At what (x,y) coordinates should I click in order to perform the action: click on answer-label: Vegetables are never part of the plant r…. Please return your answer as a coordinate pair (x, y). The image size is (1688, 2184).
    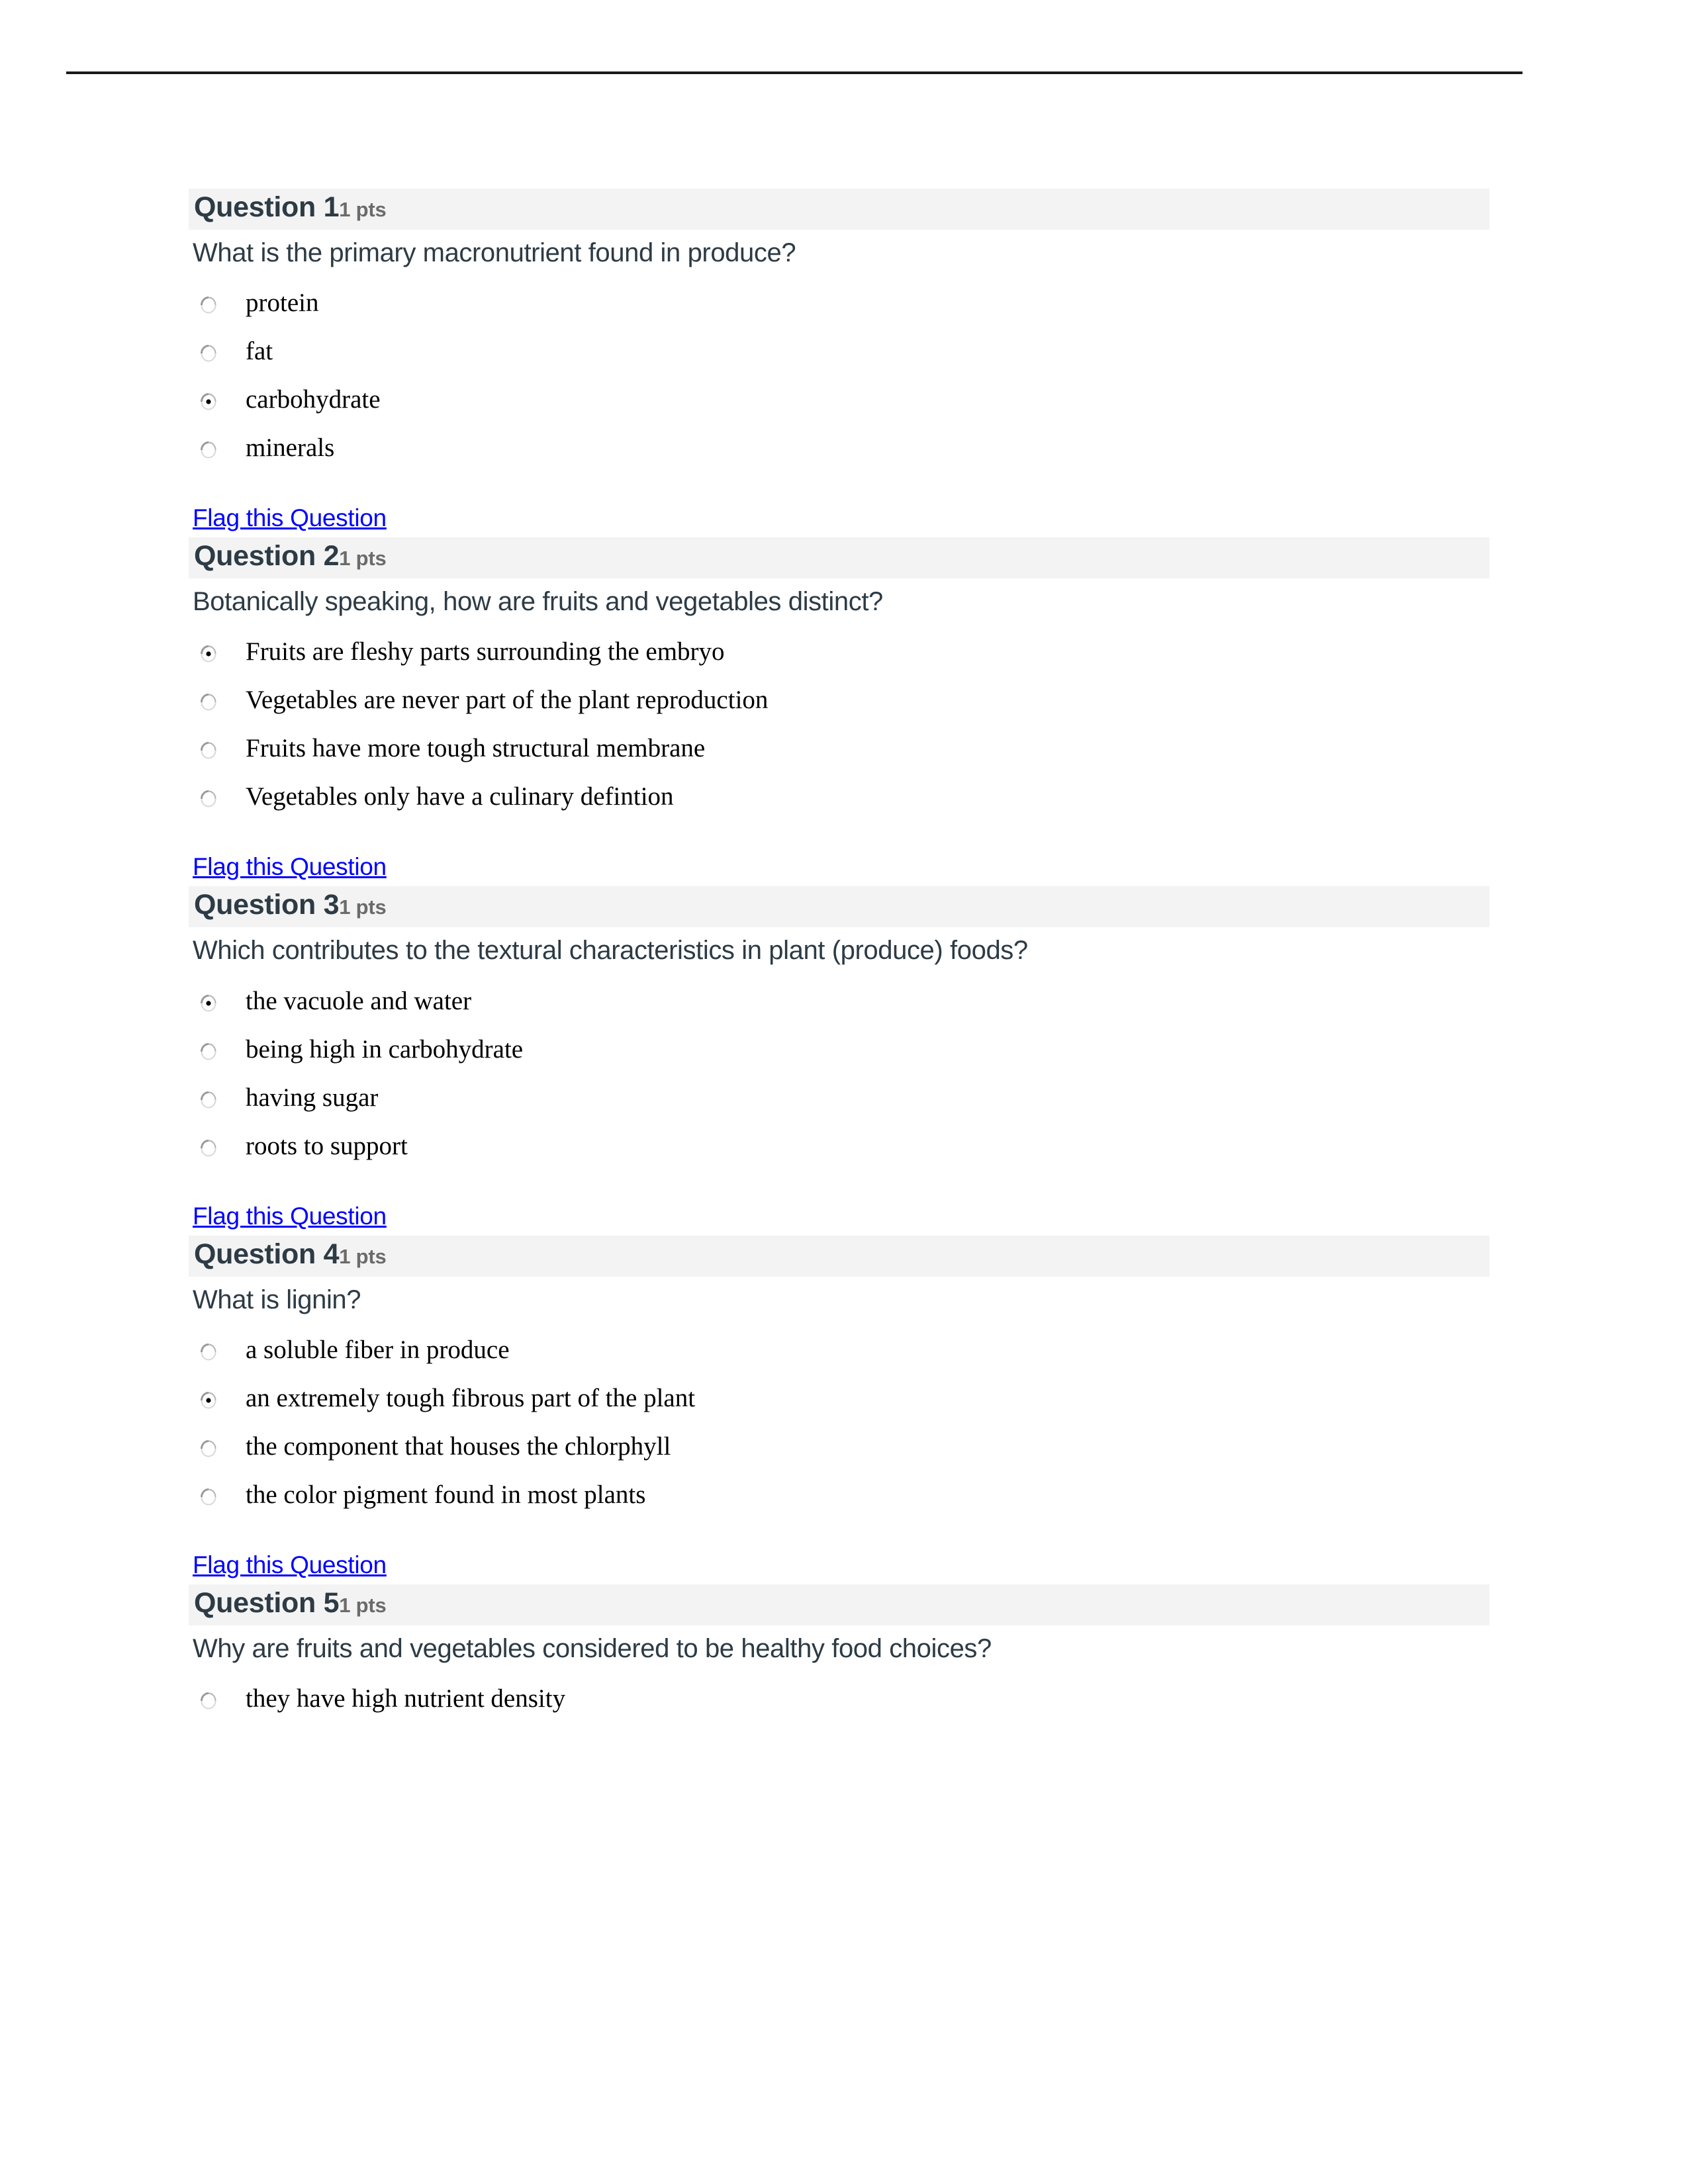
    Looking at the image, I should click on (507, 701).